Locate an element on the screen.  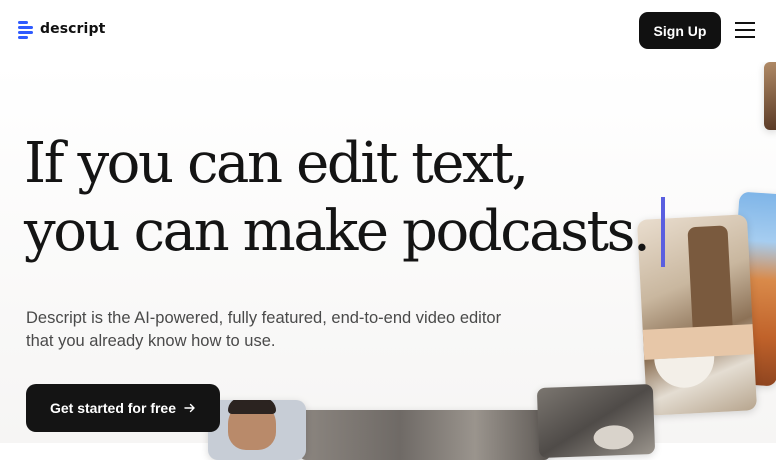
logo-link: descript is located at coordinates (61, 29).